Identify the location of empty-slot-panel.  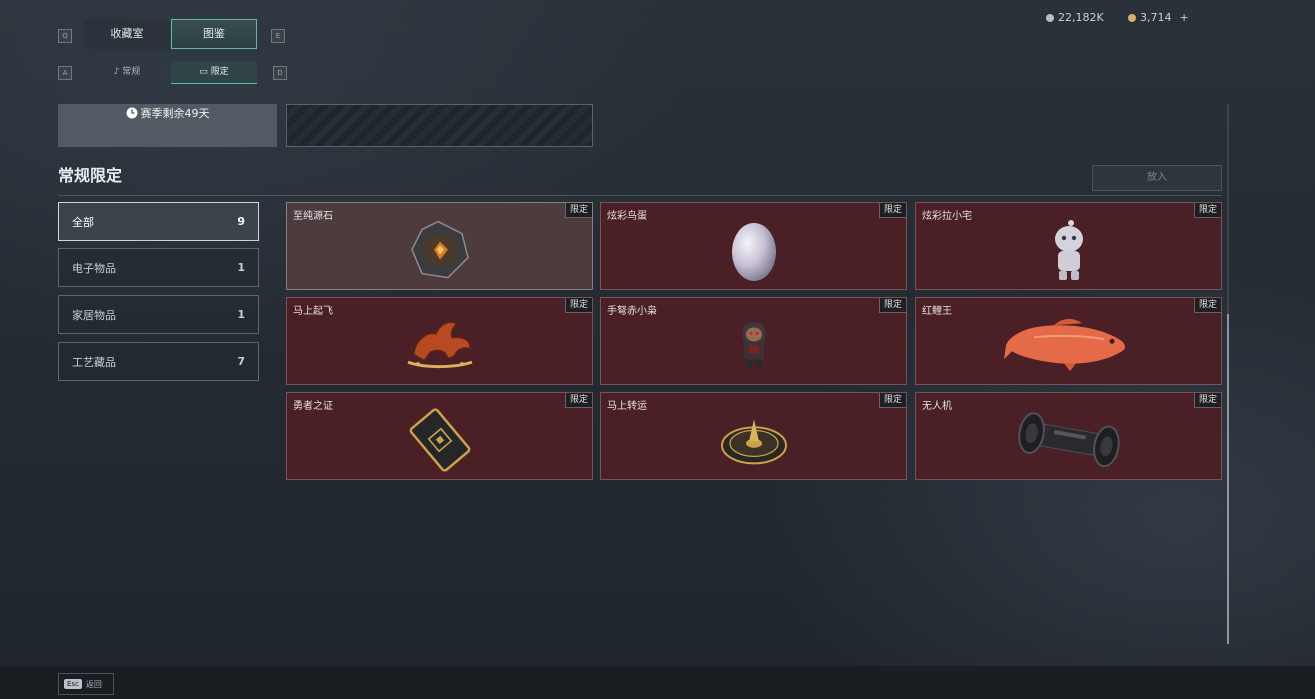
(439, 125).